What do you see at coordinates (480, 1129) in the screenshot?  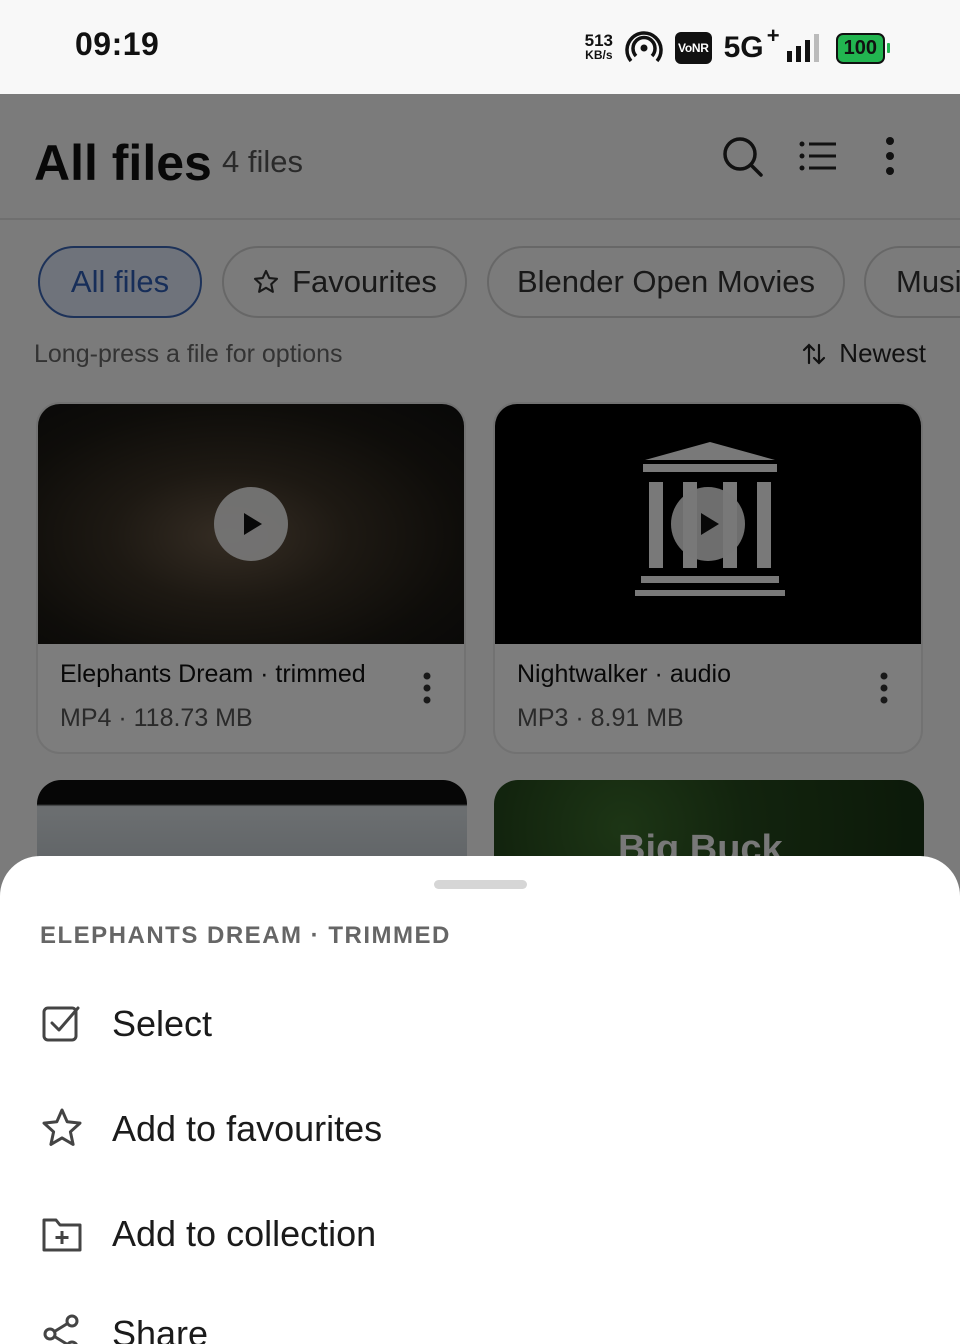 I see `add-to-favourites-action: Add to favourites` at bounding box center [480, 1129].